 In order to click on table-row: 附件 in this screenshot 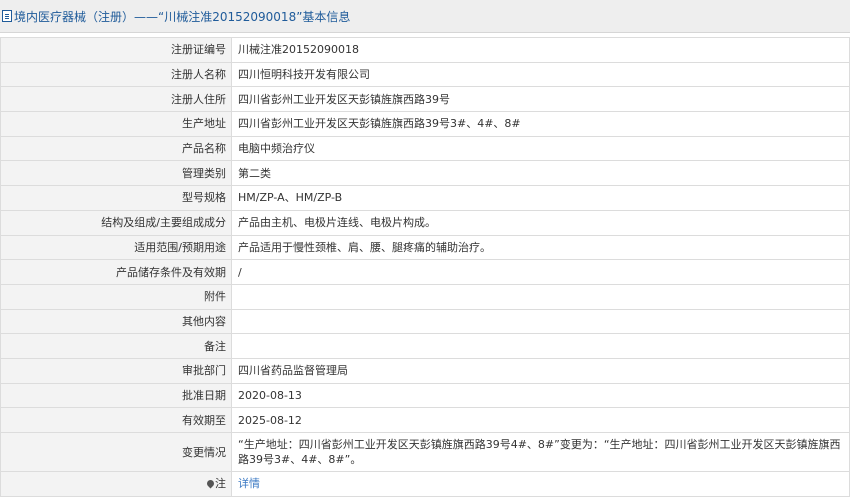, I will do `click(425, 296)`.